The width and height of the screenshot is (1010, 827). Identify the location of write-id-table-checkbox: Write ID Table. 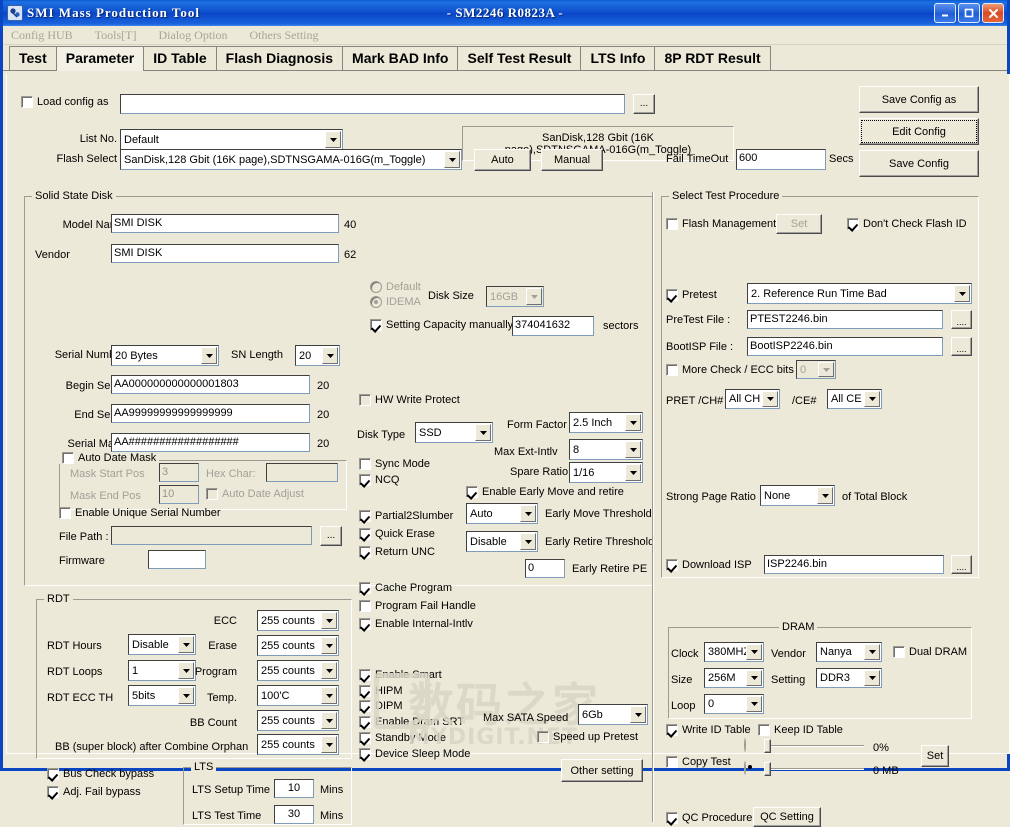
(708, 730).